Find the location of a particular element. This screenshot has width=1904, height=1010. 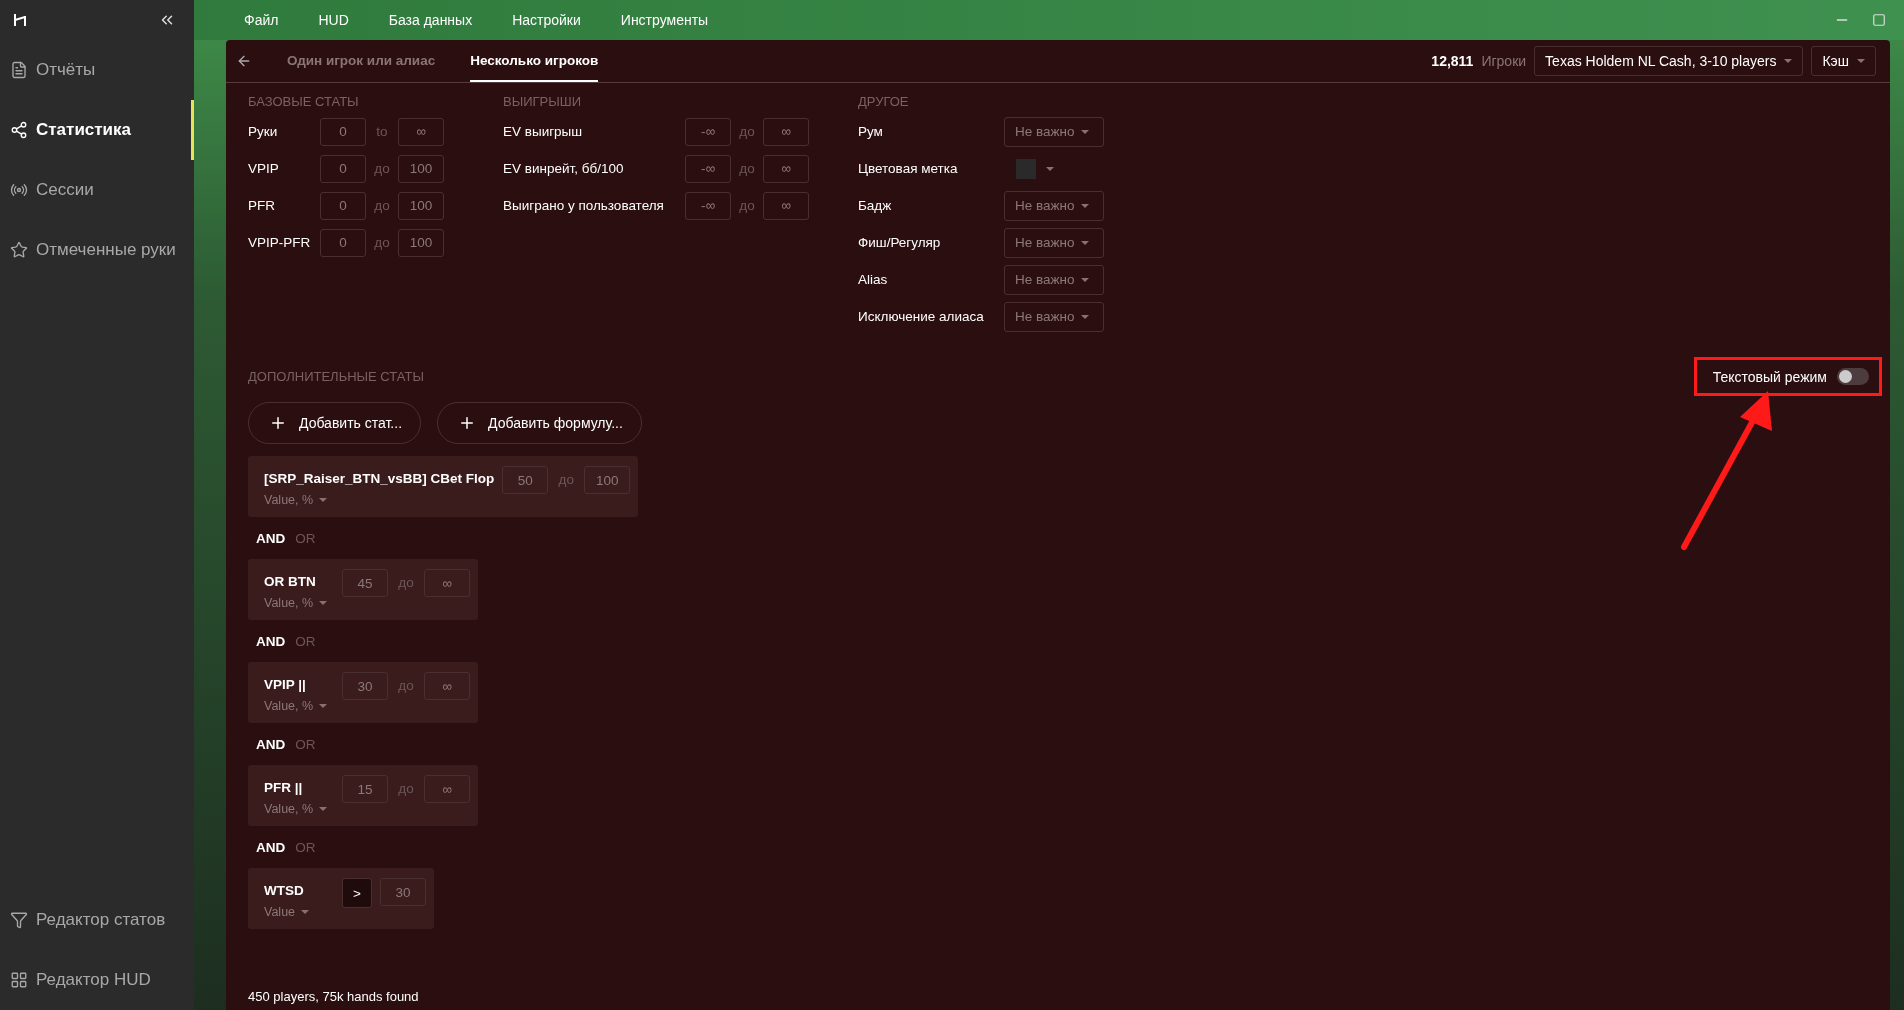

stat-name: VPIP || is located at coordinates (285, 685).